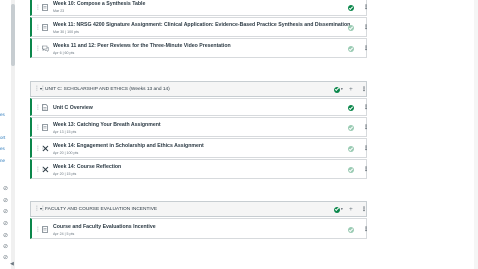 This screenshot has width=478, height=269. I want to click on item-meta: Apr 6 | 60 pts, so click(64, 53).